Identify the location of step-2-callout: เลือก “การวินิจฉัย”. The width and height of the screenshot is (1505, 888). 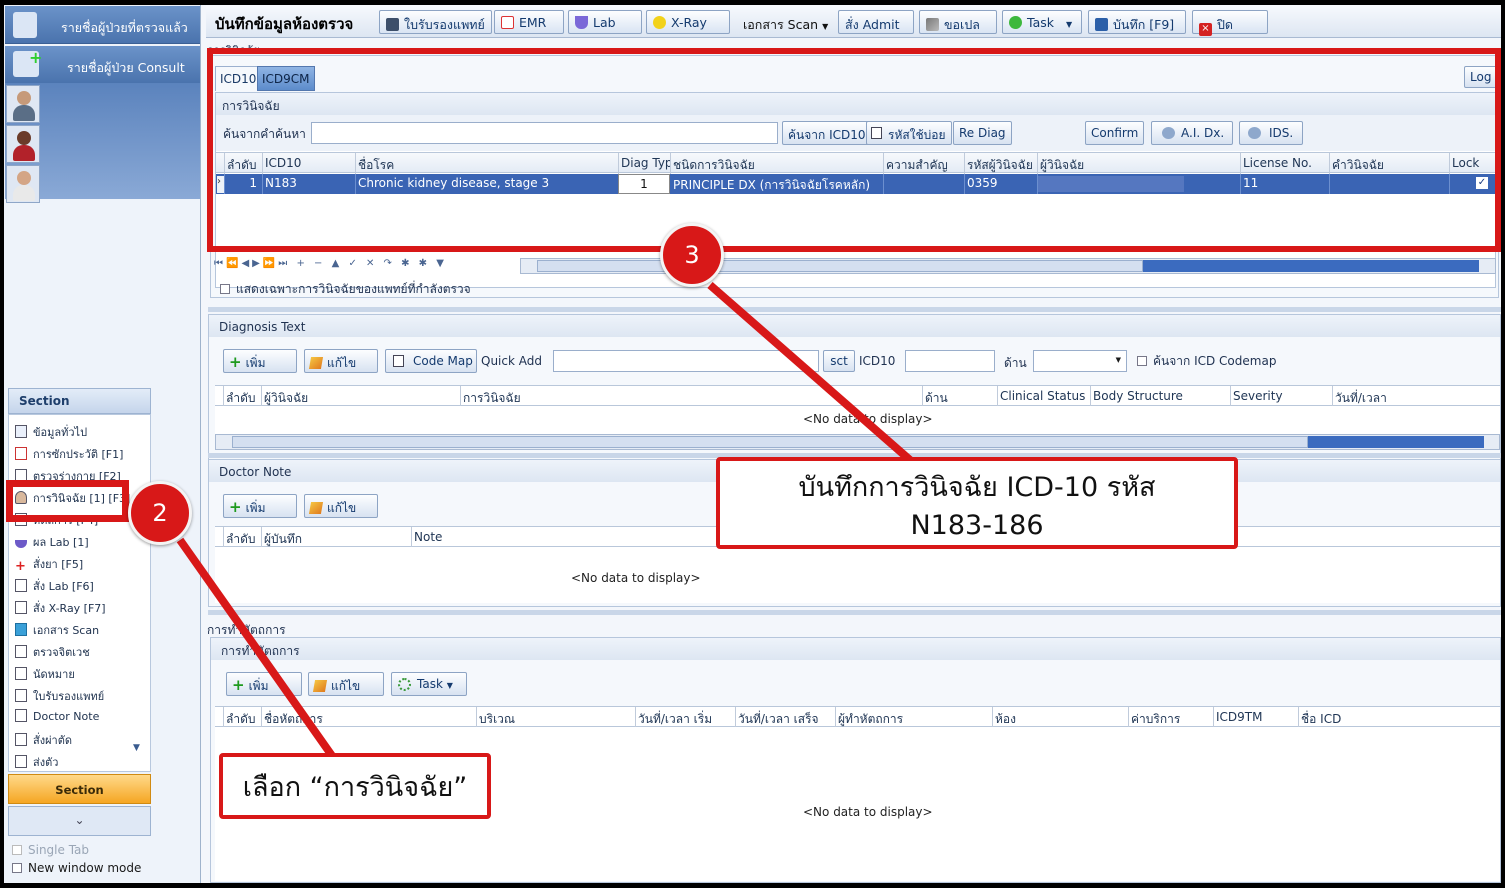
(355, 786).